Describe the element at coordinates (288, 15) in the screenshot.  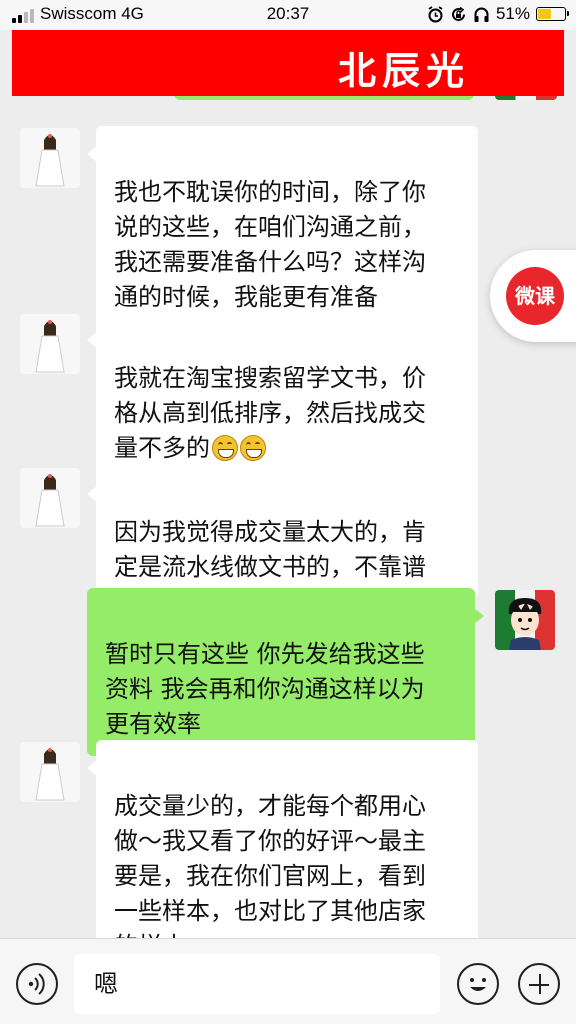
I see `status-bar: Swisscom 4G 20:37 51%` at that location.